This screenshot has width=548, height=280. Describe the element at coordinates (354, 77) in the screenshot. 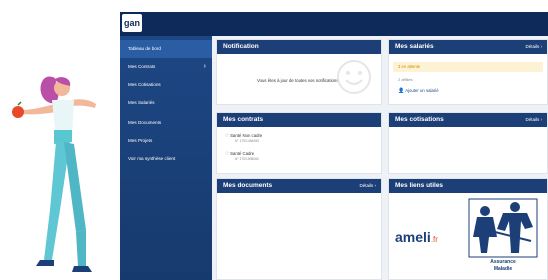

I see `smiley-icon` at that location.